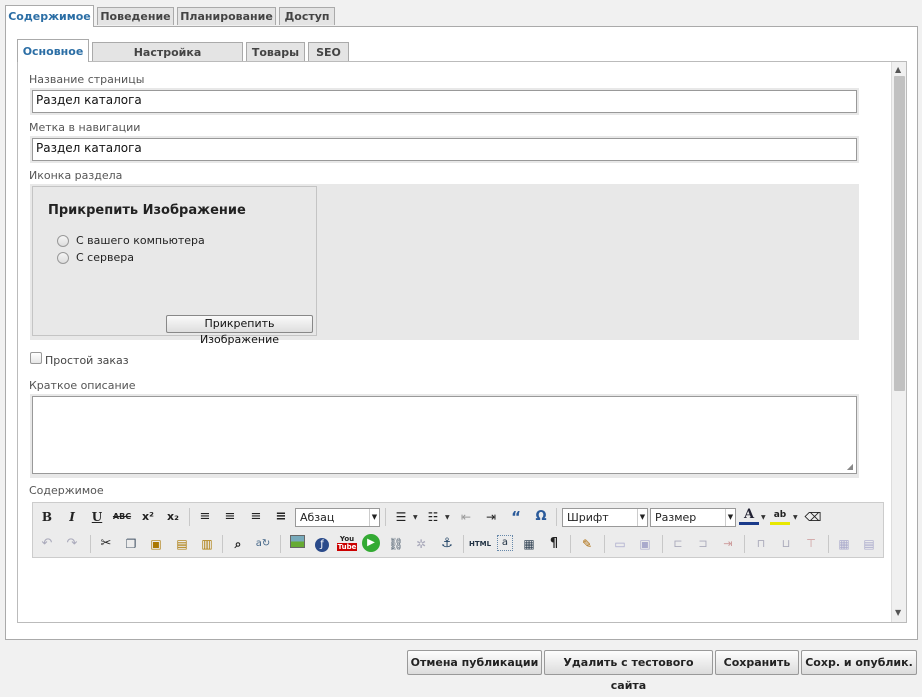 The height and width of the screenshot is (697, 922). Describe the element at coordinates (898, 69) in the screenshot. I see `scroll-up-icon: ▲` at that location.